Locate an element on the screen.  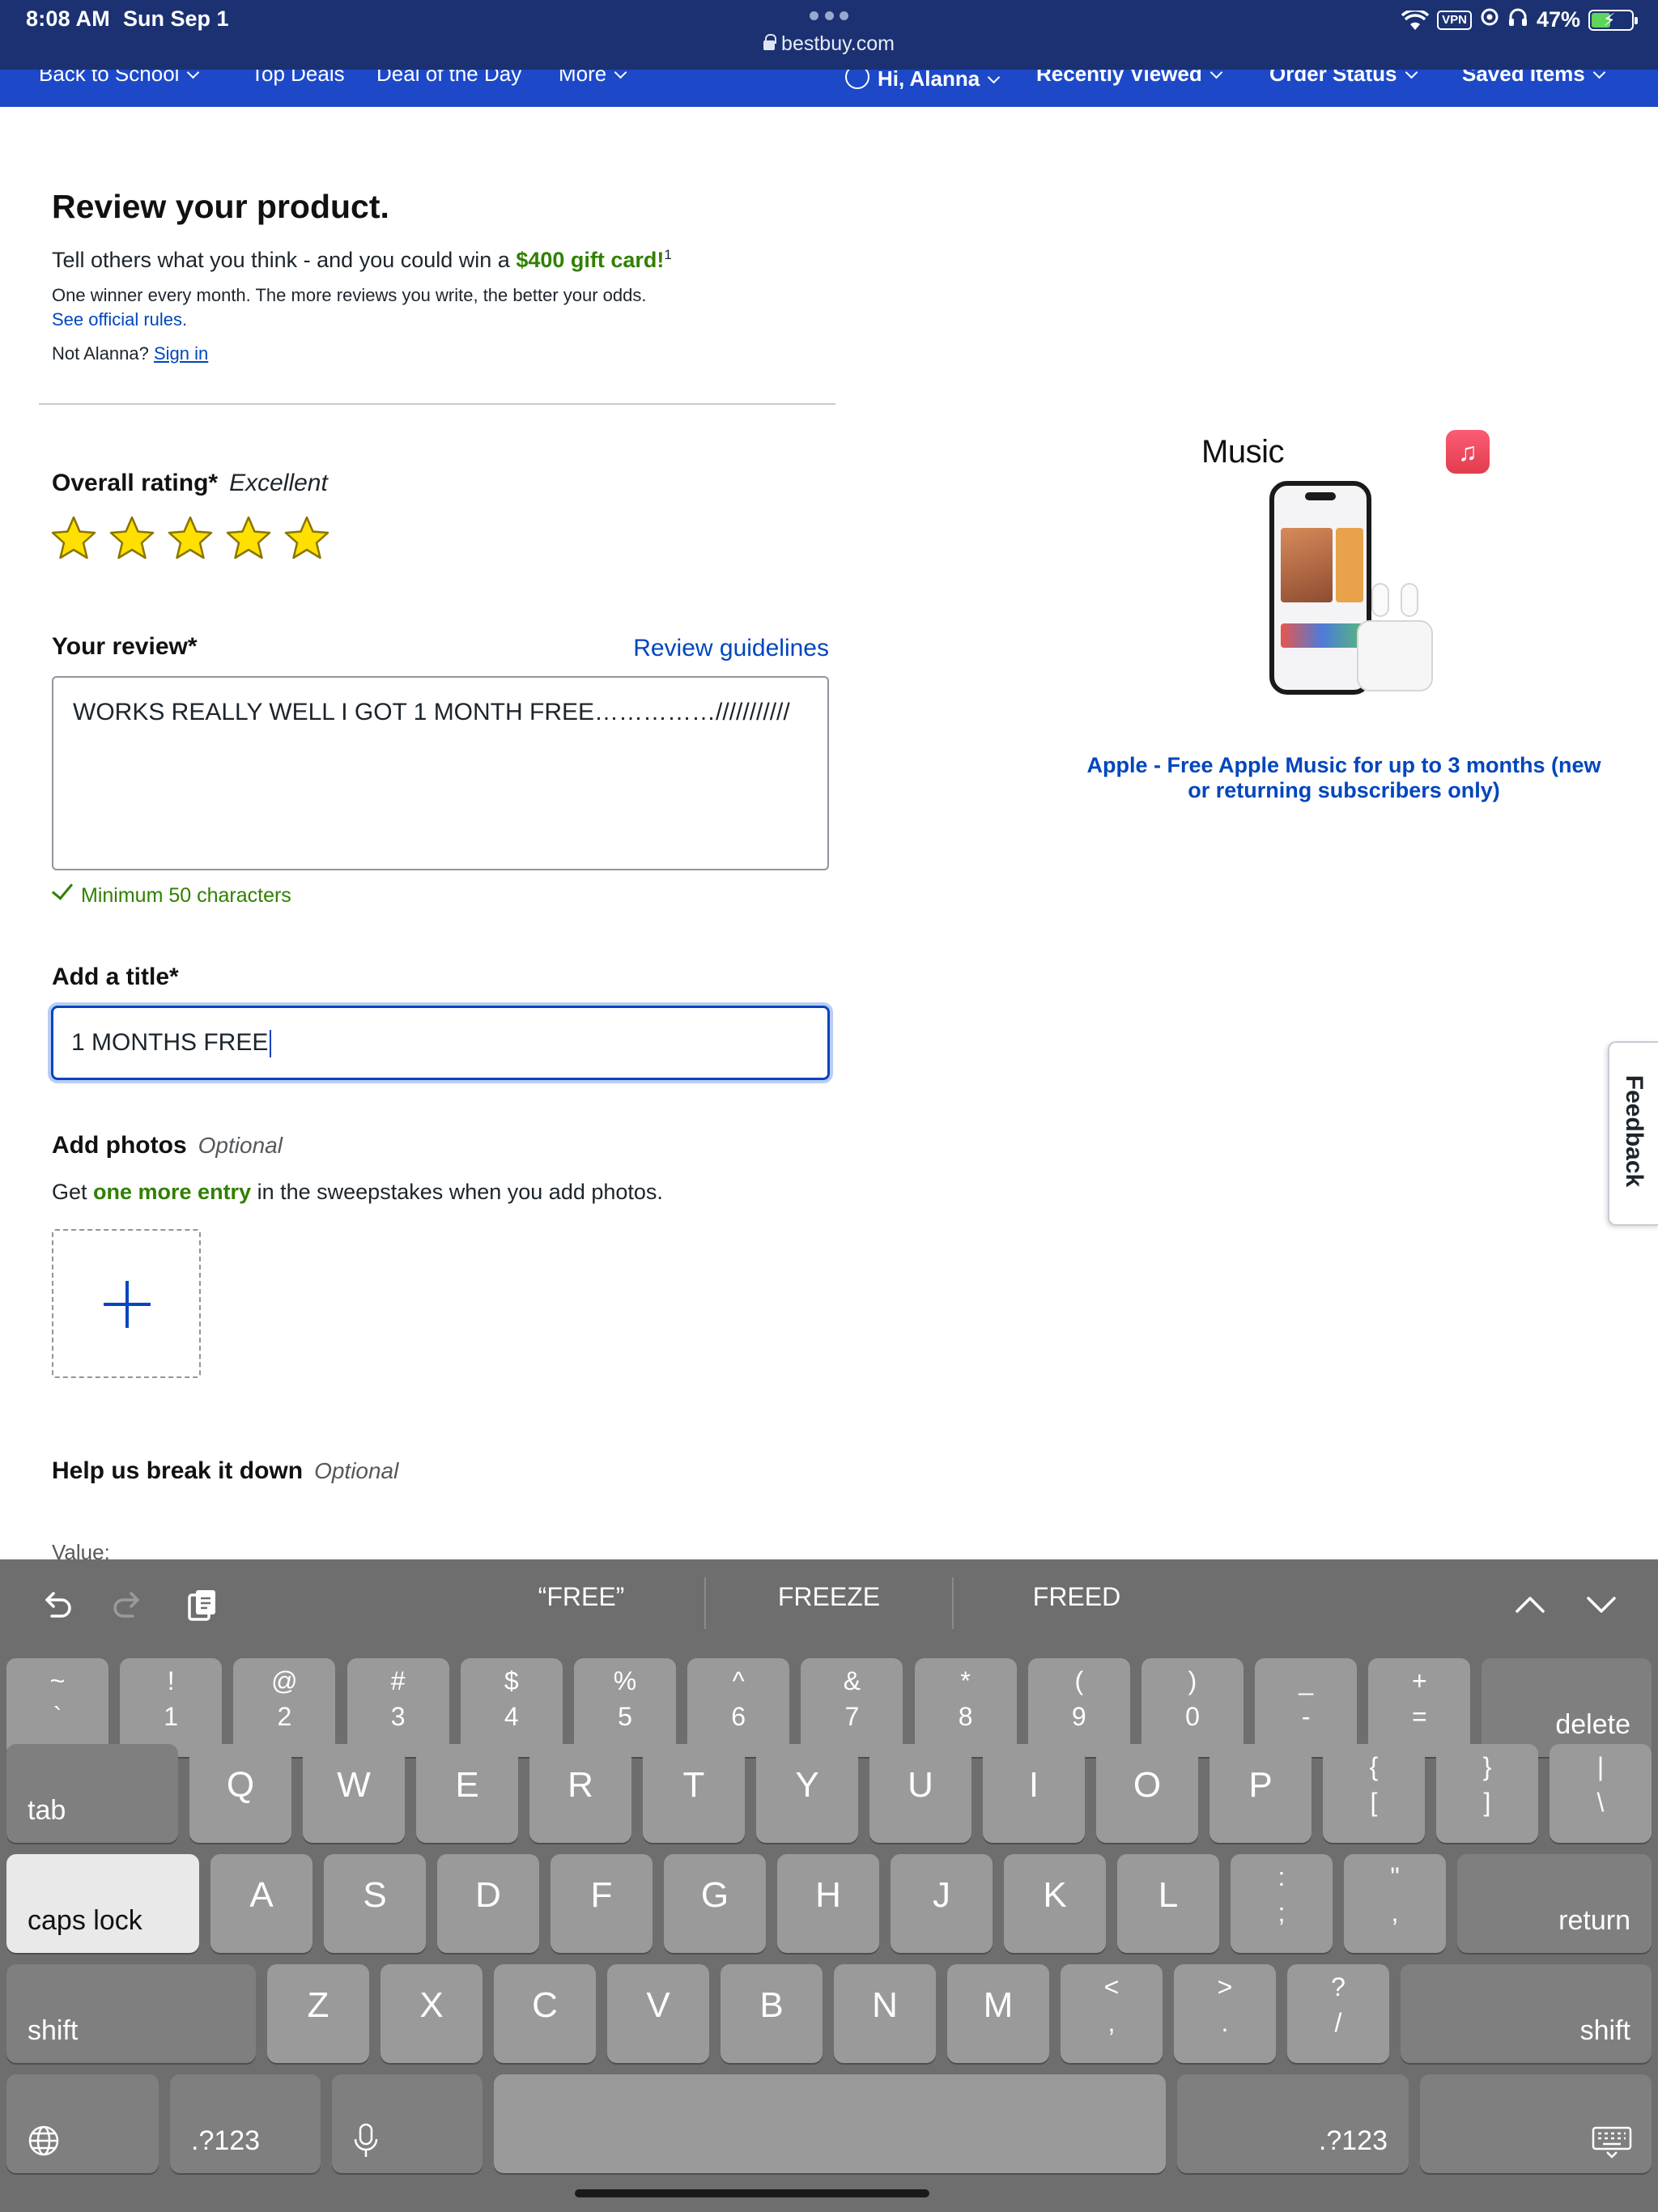
official-rules-link: See official rules. is located at coordinates (119, 320).